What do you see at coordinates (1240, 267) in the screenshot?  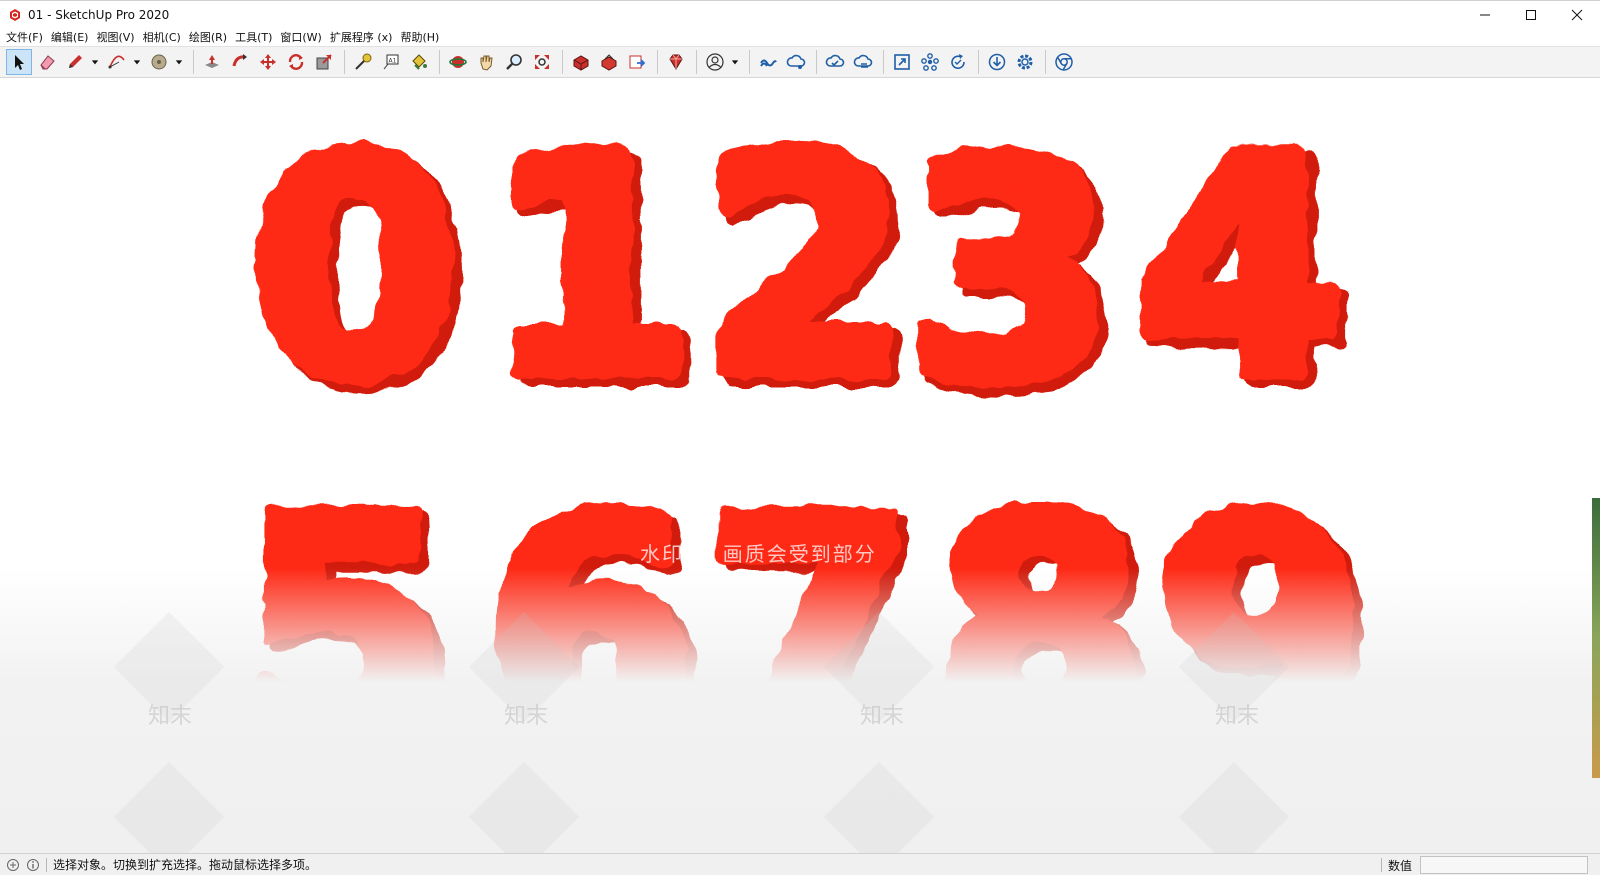 I see `digit-face: 4` at bounding box center [1240, 267].